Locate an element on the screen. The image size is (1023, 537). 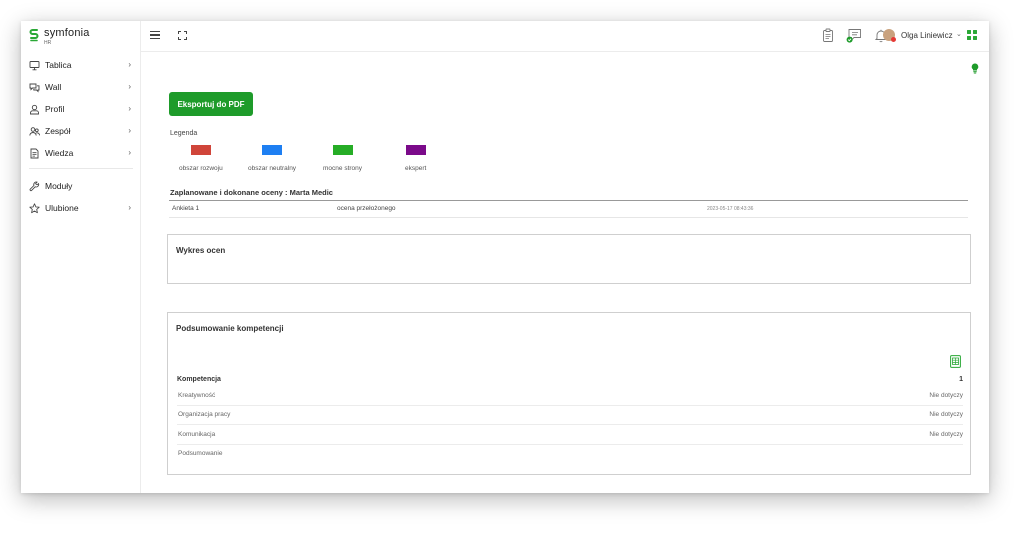
sidebar-item-label: Wall is located at coordinates (53, 87).